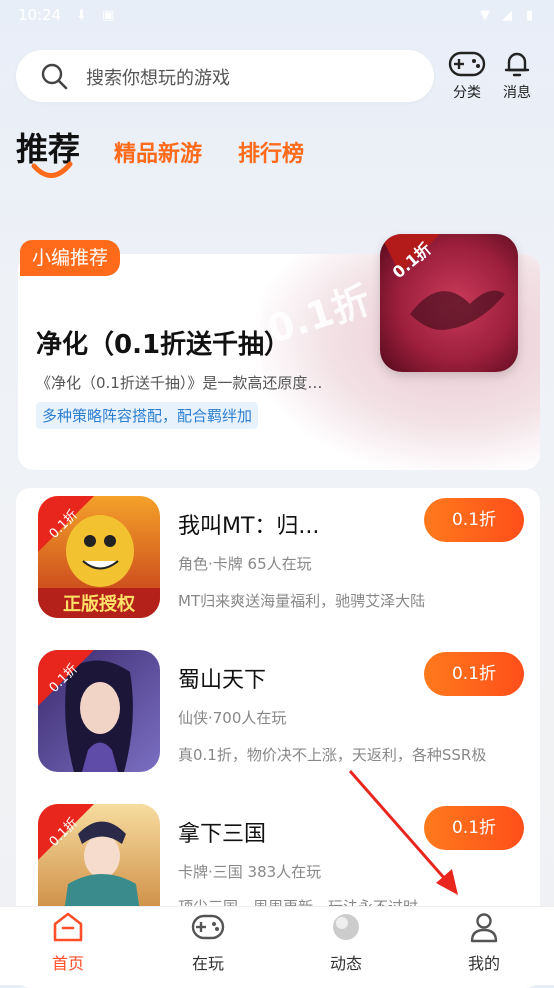  Describe the element at coordinates (54, 76) in the screenshot. I see `search-icon` at that location.